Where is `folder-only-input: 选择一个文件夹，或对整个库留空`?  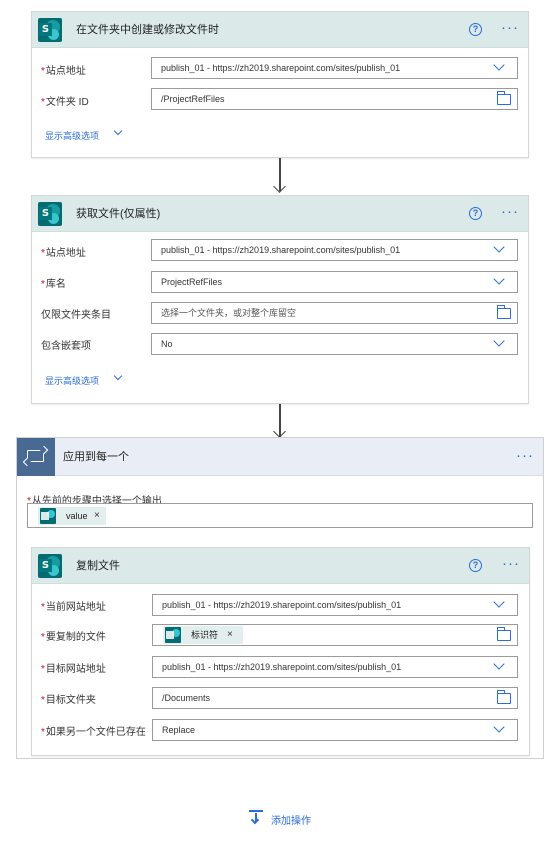
folder-only-input: 选择一个文件夹，或对整个库留空 is located at coordinates (334, 313).